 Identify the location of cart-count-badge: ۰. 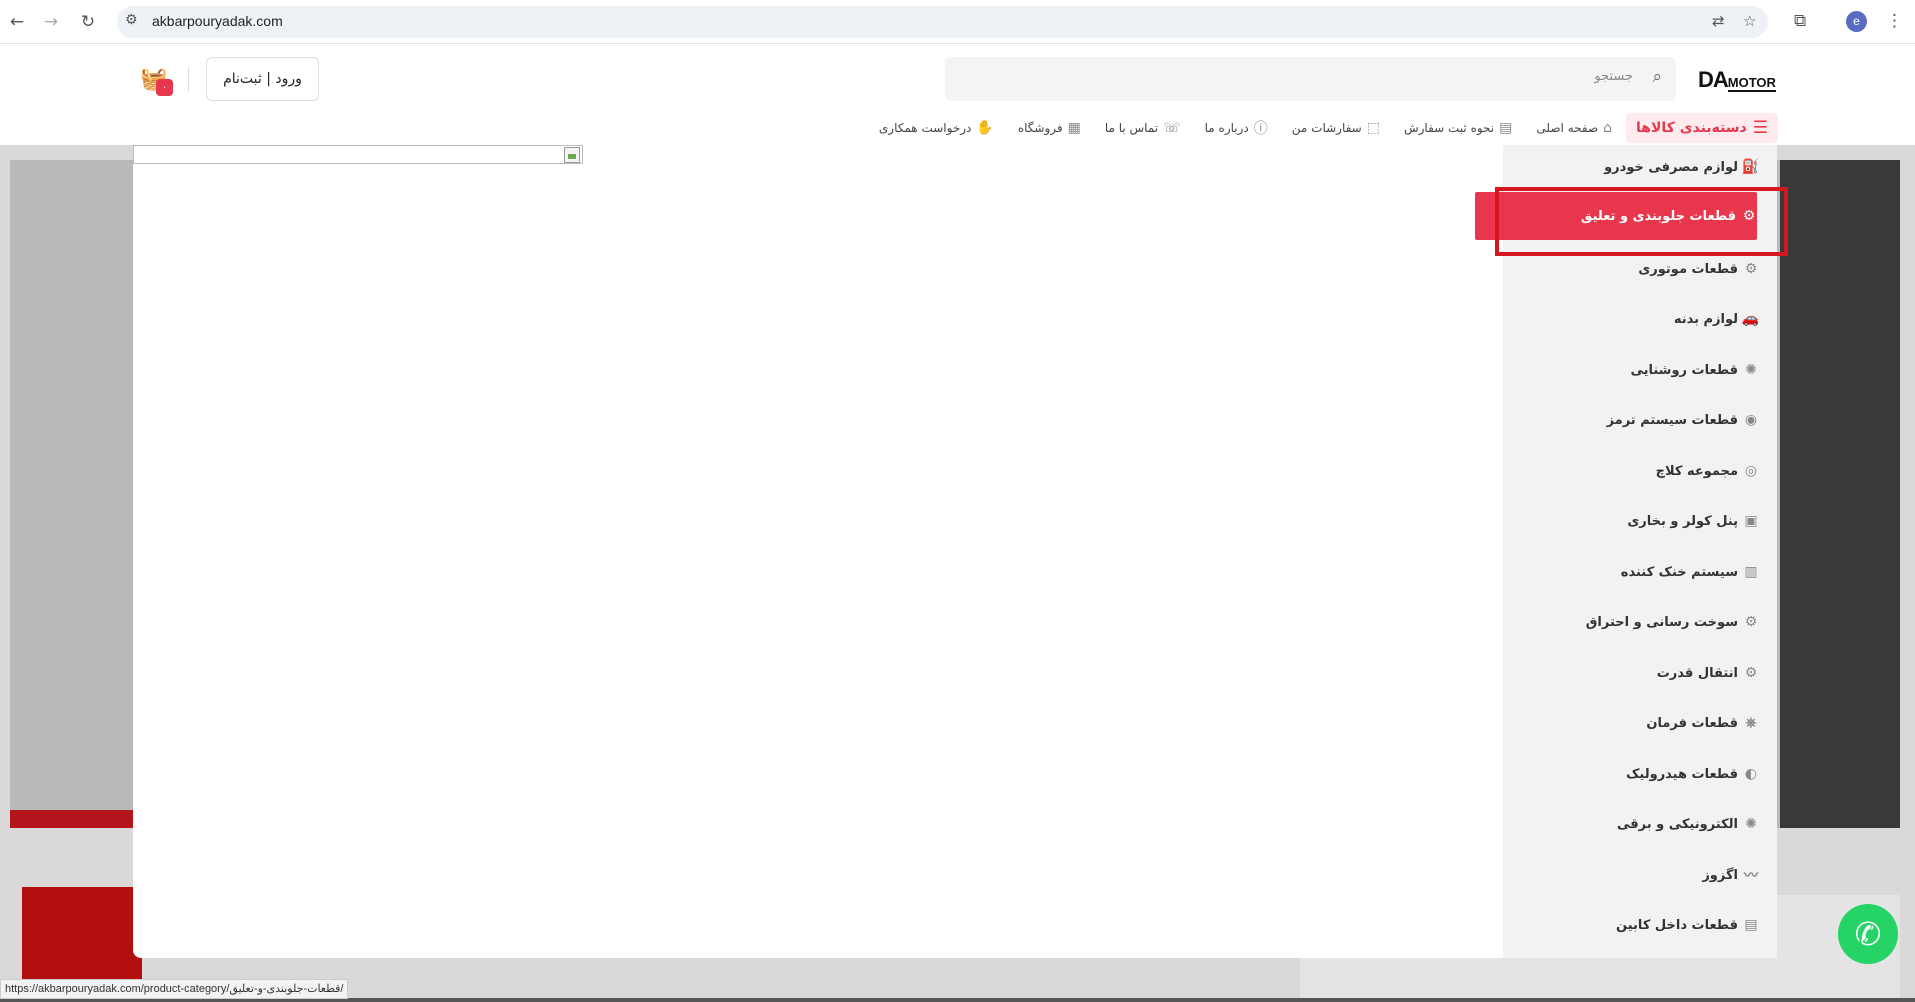
(164, 87).